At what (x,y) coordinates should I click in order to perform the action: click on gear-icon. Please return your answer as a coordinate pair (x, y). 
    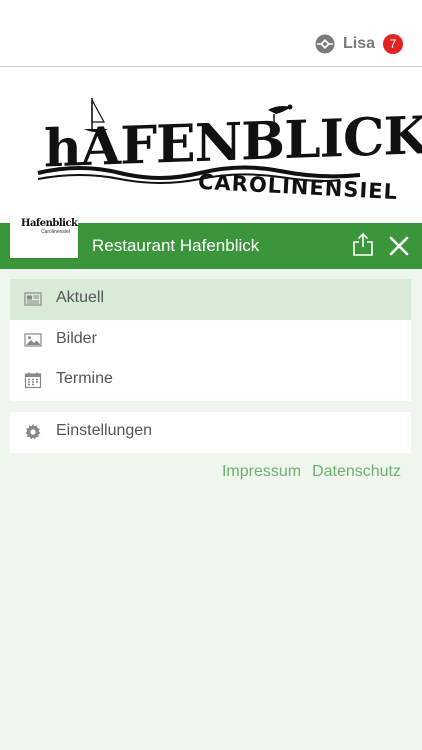
    Looking at the image, I should click on (33, 432).